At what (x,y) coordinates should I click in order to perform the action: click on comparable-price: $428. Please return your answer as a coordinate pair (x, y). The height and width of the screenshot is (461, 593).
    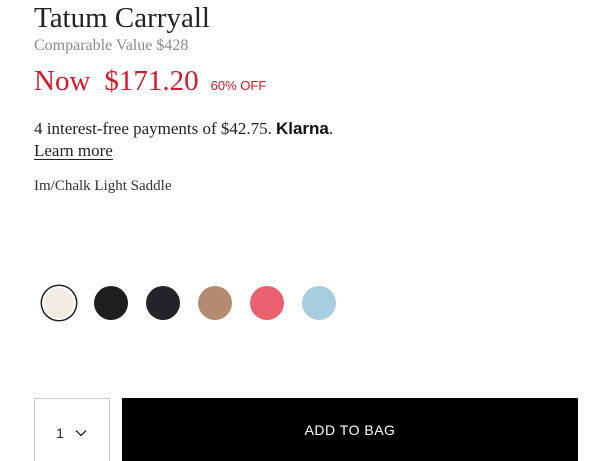
    Looking at the image, I should click on (172, 45).